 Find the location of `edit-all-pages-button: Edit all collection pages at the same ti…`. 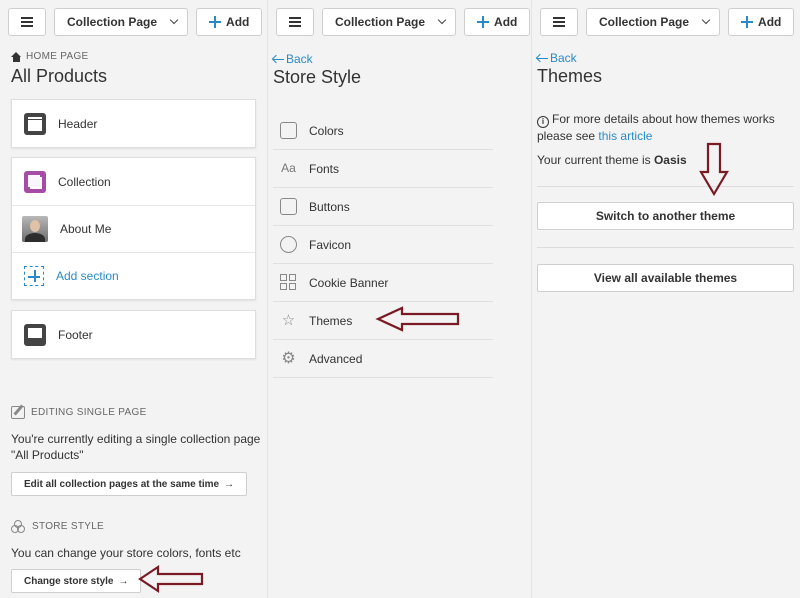

edit-all-pages-button: Edit all collection pages at the same ti… is located at coordinates (129, 484).